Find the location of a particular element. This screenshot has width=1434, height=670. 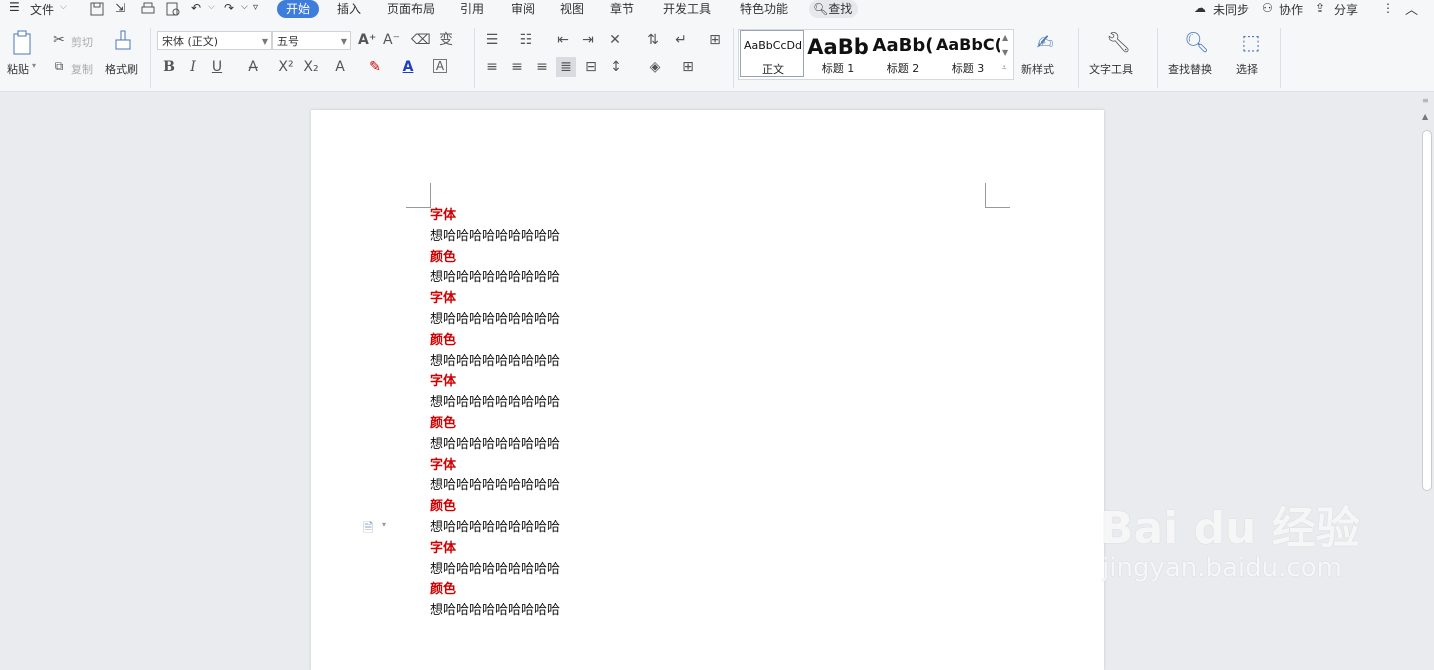

chevron-down-icon: ⌵ is located at coordinates (63, 7).